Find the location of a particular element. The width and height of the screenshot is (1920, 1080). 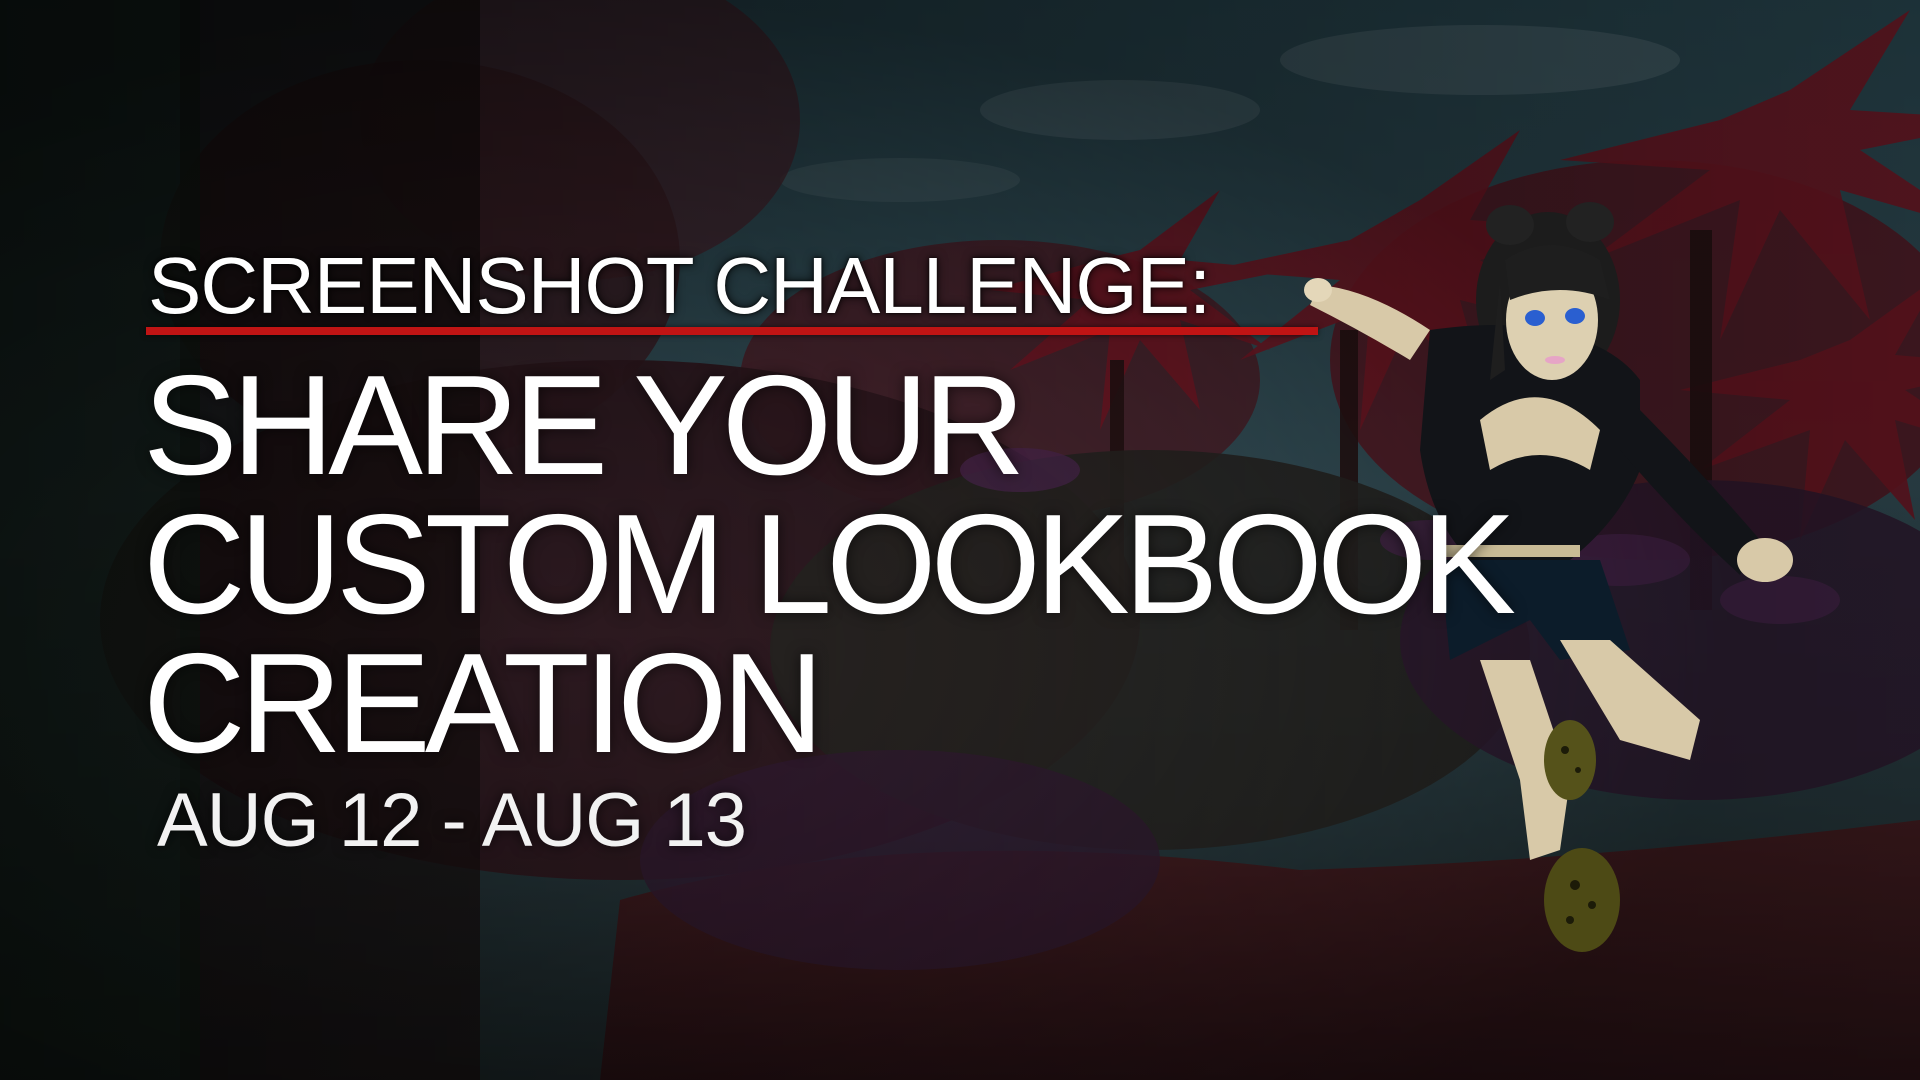

date-range: AUG 12 - AUG 13 is located at coordinates (452, 820).